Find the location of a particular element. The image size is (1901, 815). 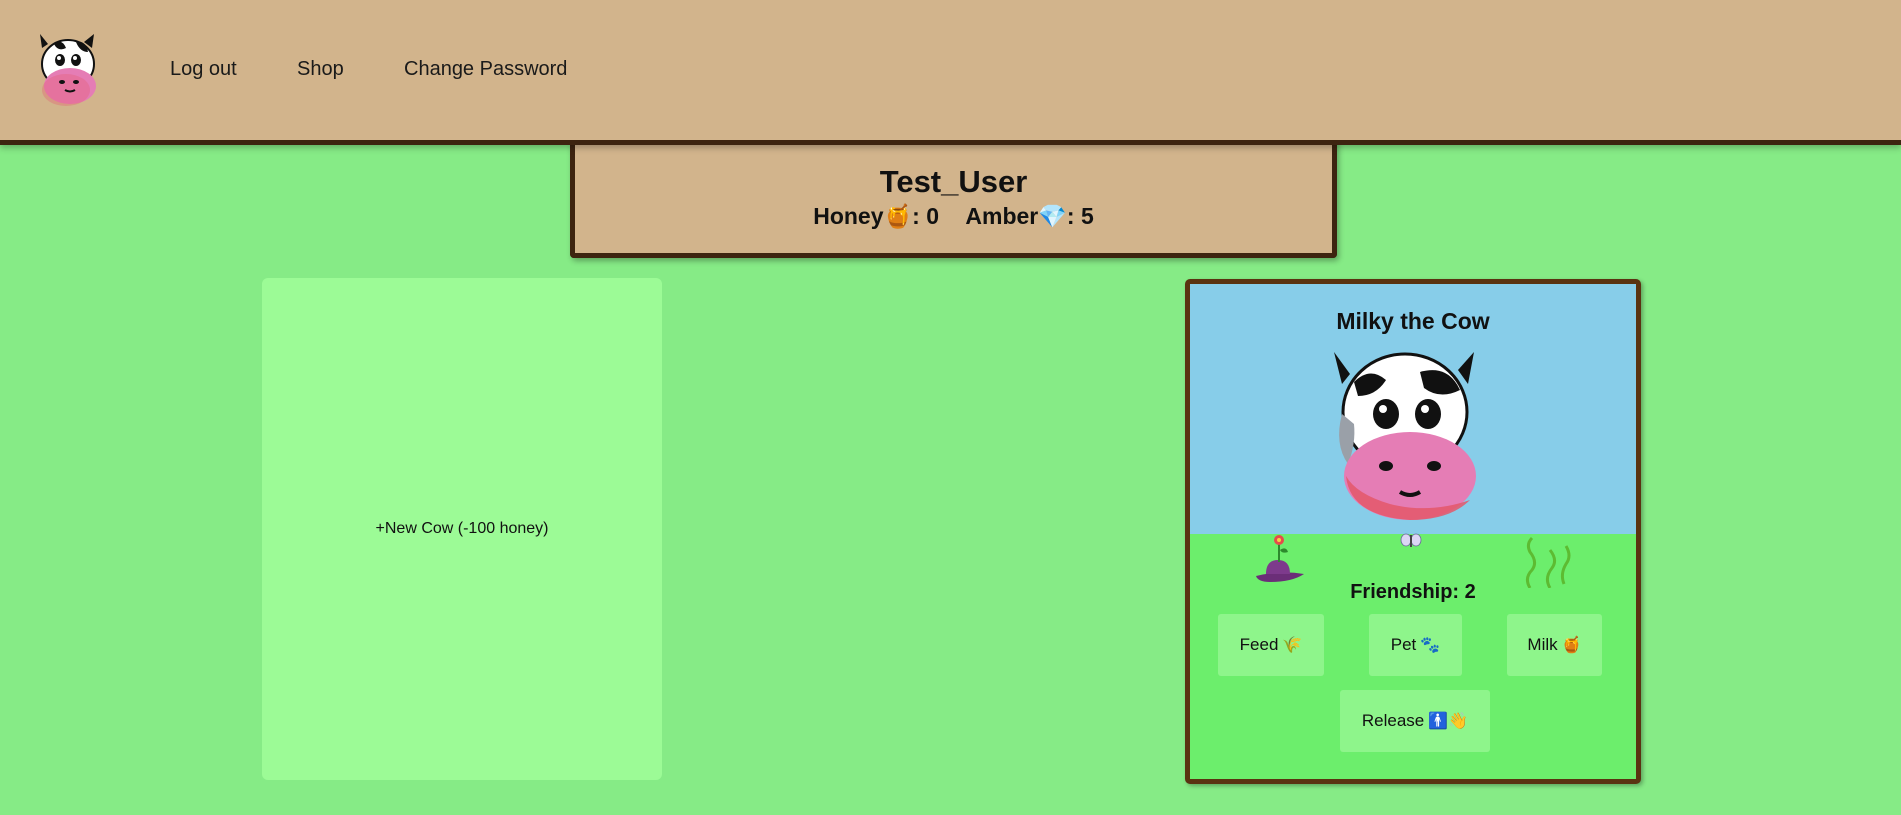

release-button: Release 🚹👋 is located at coordinates (1415, 721).